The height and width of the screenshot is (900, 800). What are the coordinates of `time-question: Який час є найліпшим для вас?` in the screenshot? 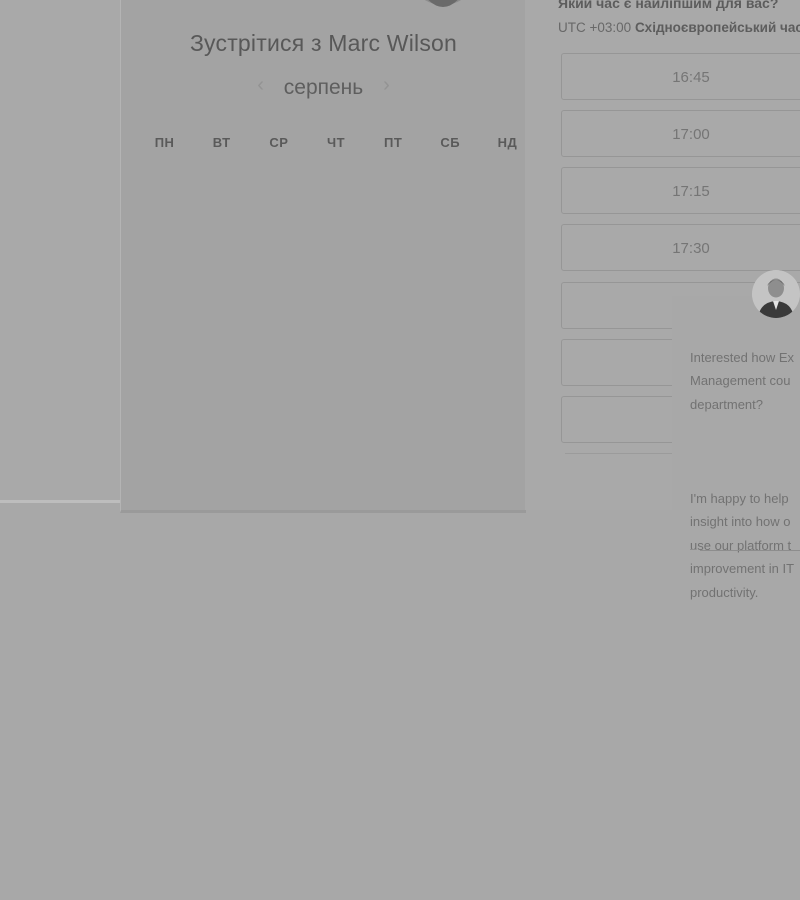 It's located at (668, 5).